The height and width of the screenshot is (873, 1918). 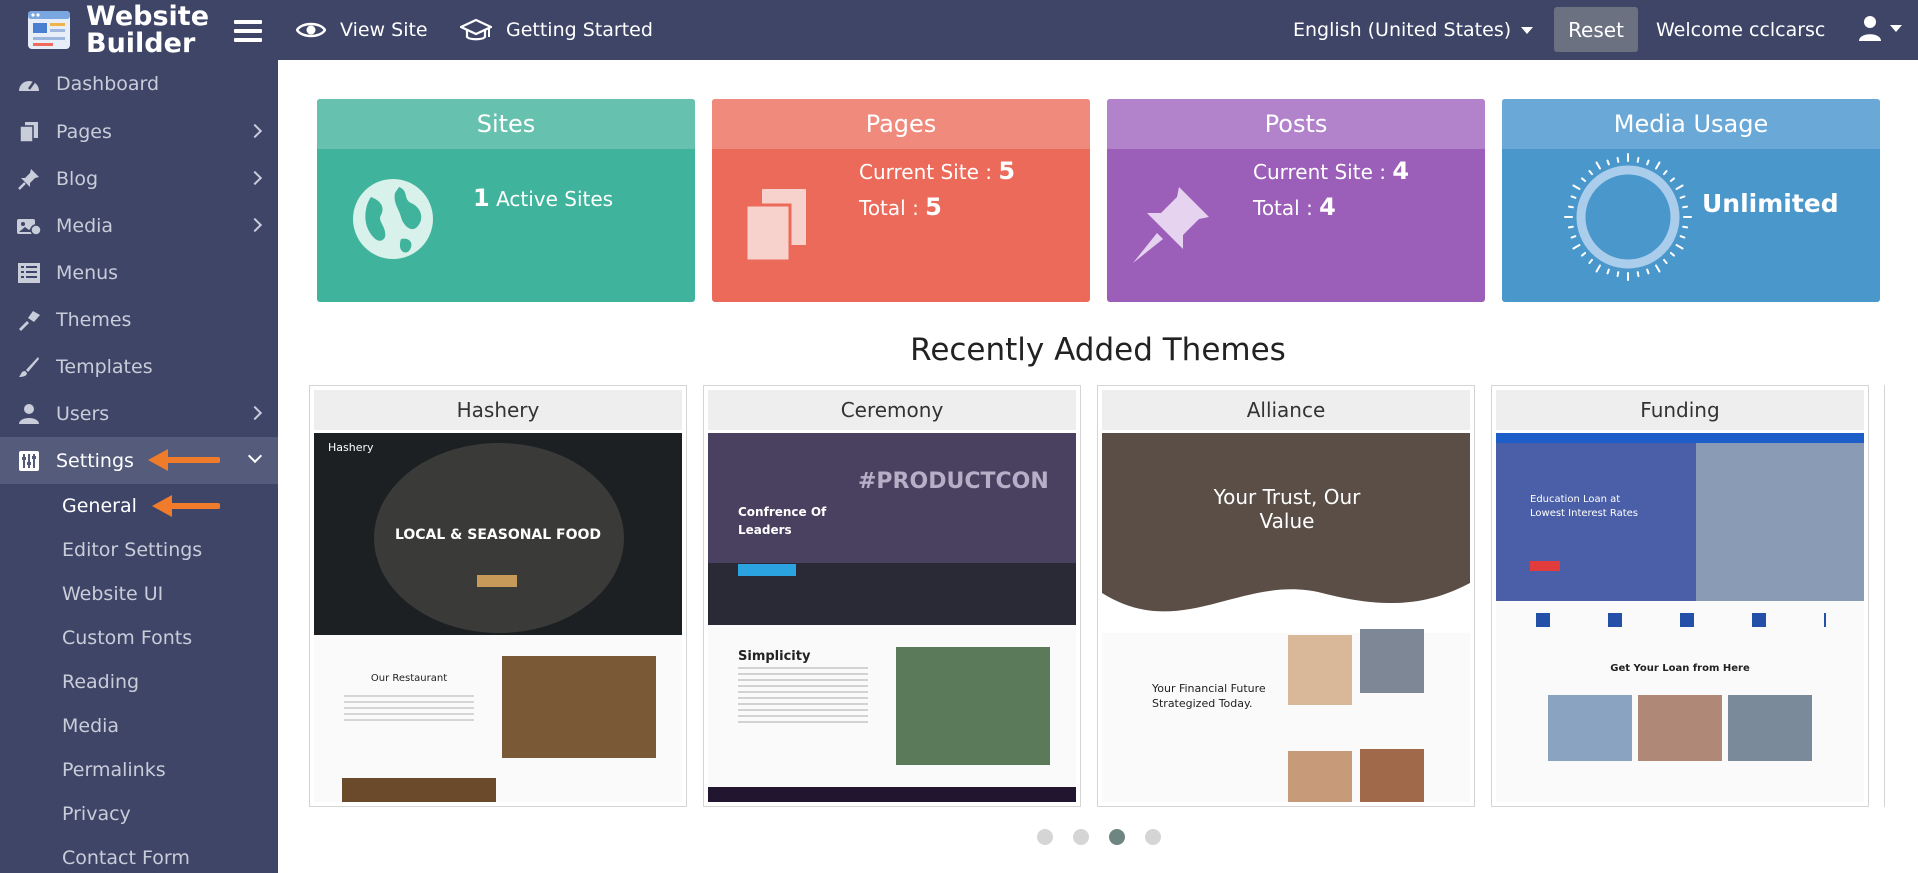 What do you see at coordinates (775, 226) in the screenshot?
I see `pages-copy-icon` at bounding box center [775, 226].